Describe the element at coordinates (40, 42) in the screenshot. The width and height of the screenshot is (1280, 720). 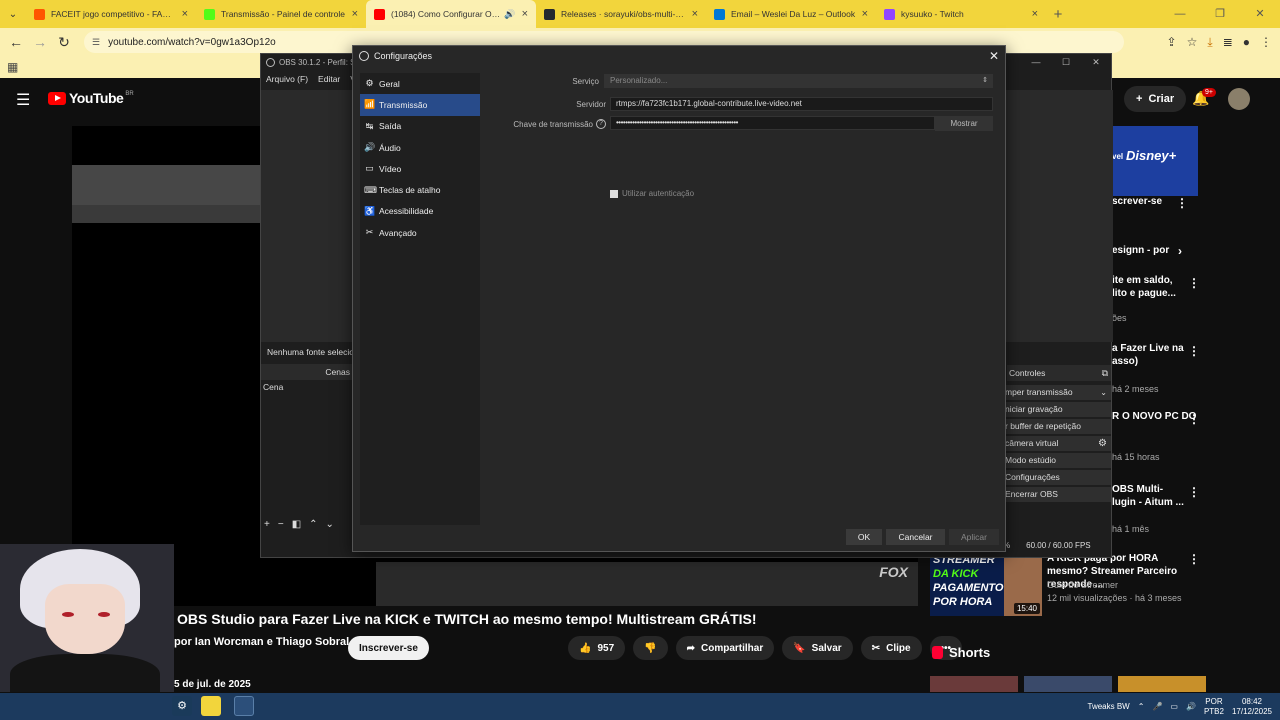
I see `forward-icon: →` at that location.